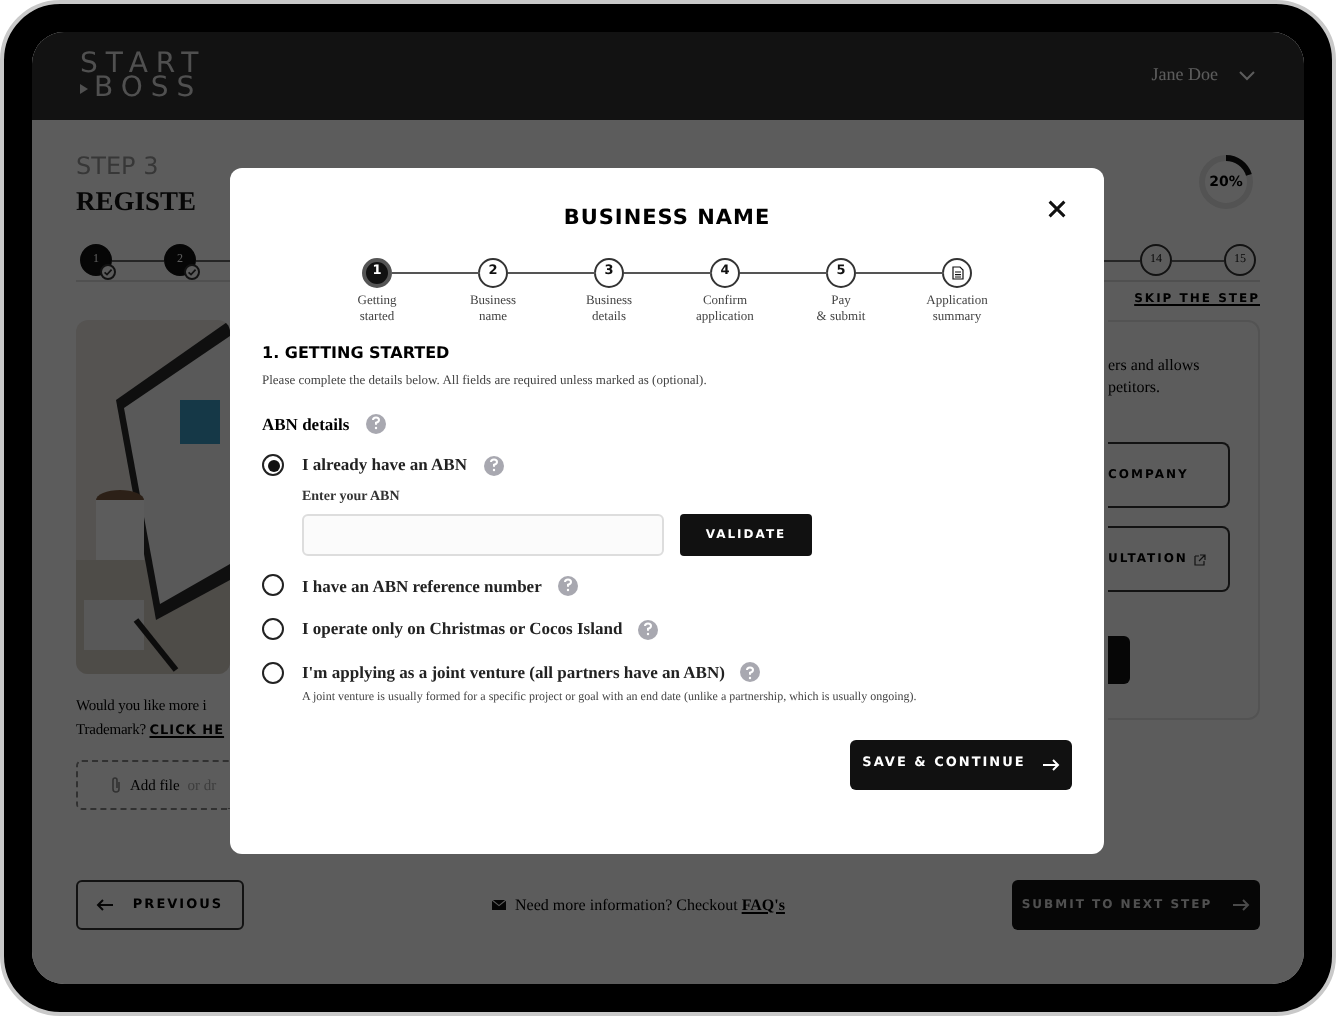  I want to click on faq-link: FAQ's, so click(763, 904).